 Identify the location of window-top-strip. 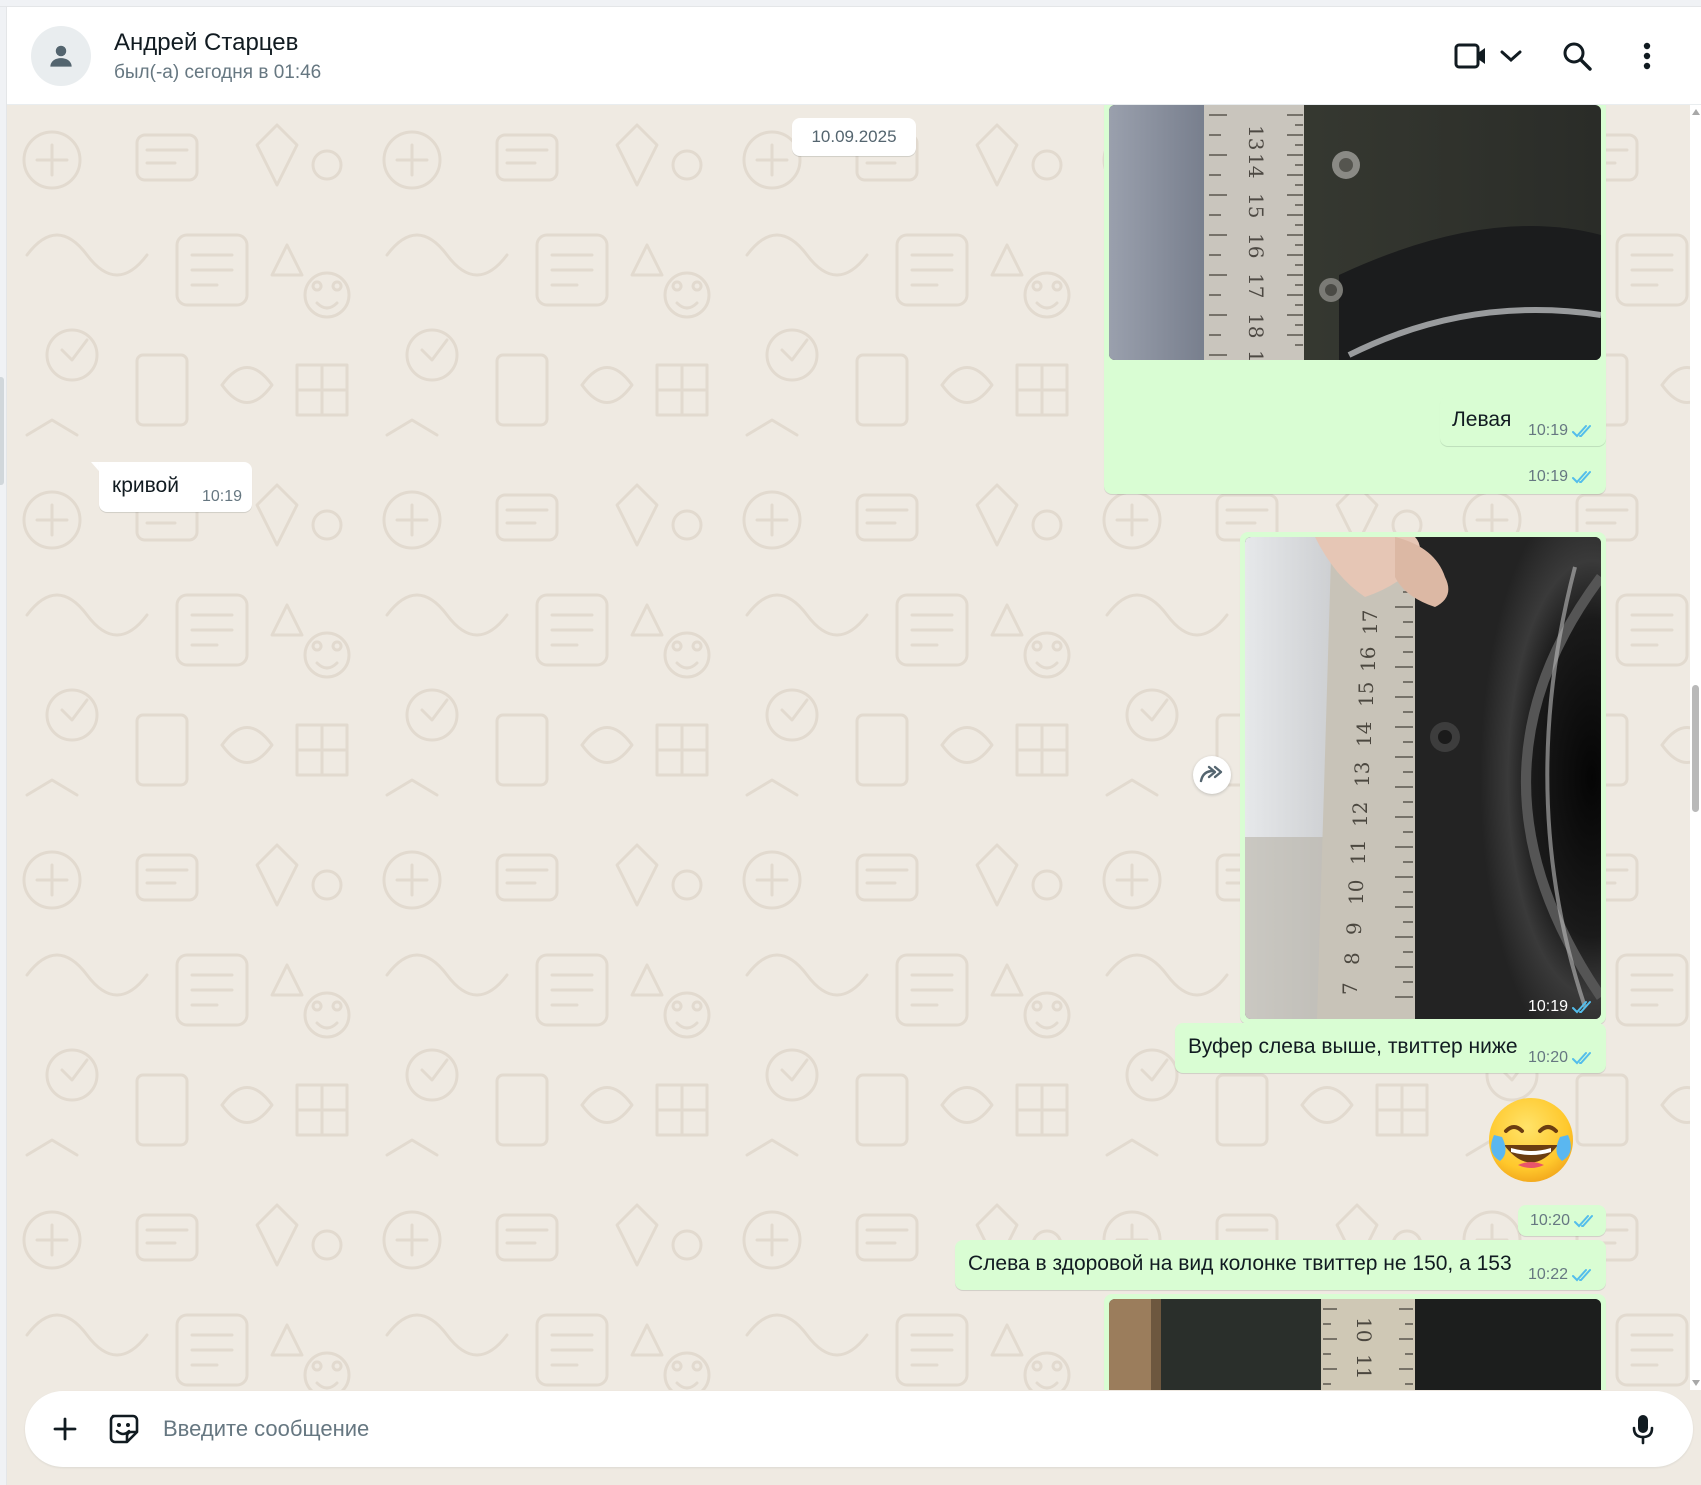
(850, 3).